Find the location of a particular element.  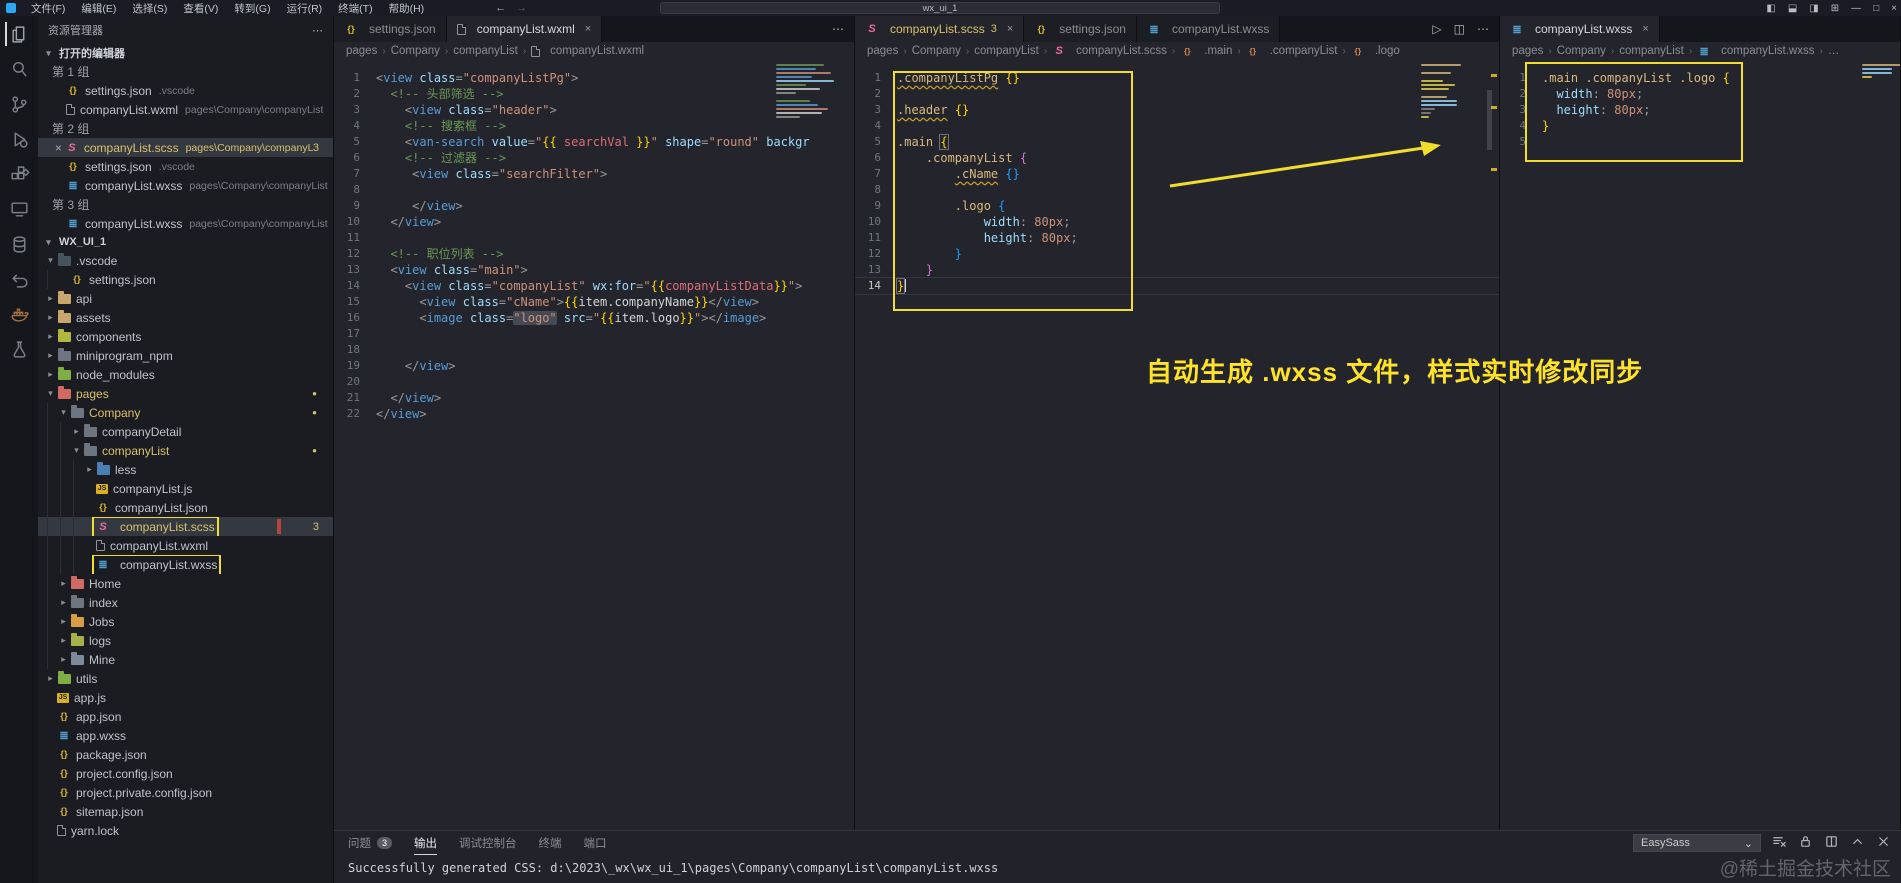

menu-文件F: 文件(F) is located at coordinates (48, 8).